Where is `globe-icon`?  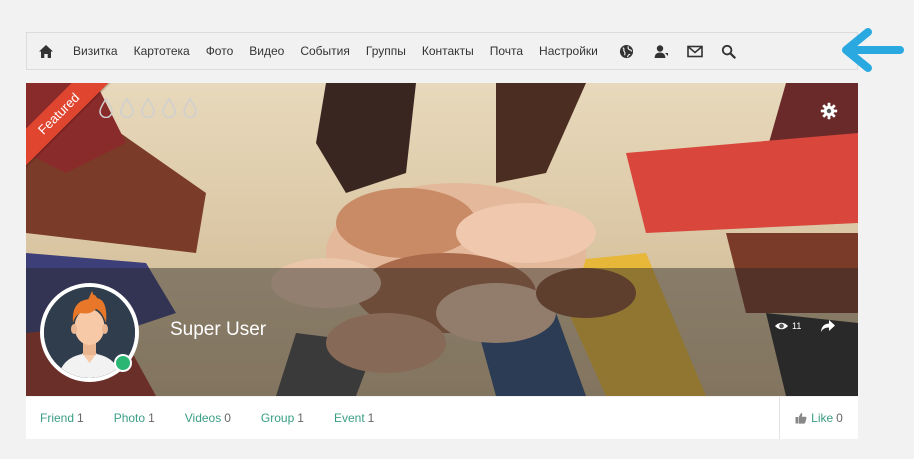 globe-icon is located at coordinates (627, 51).